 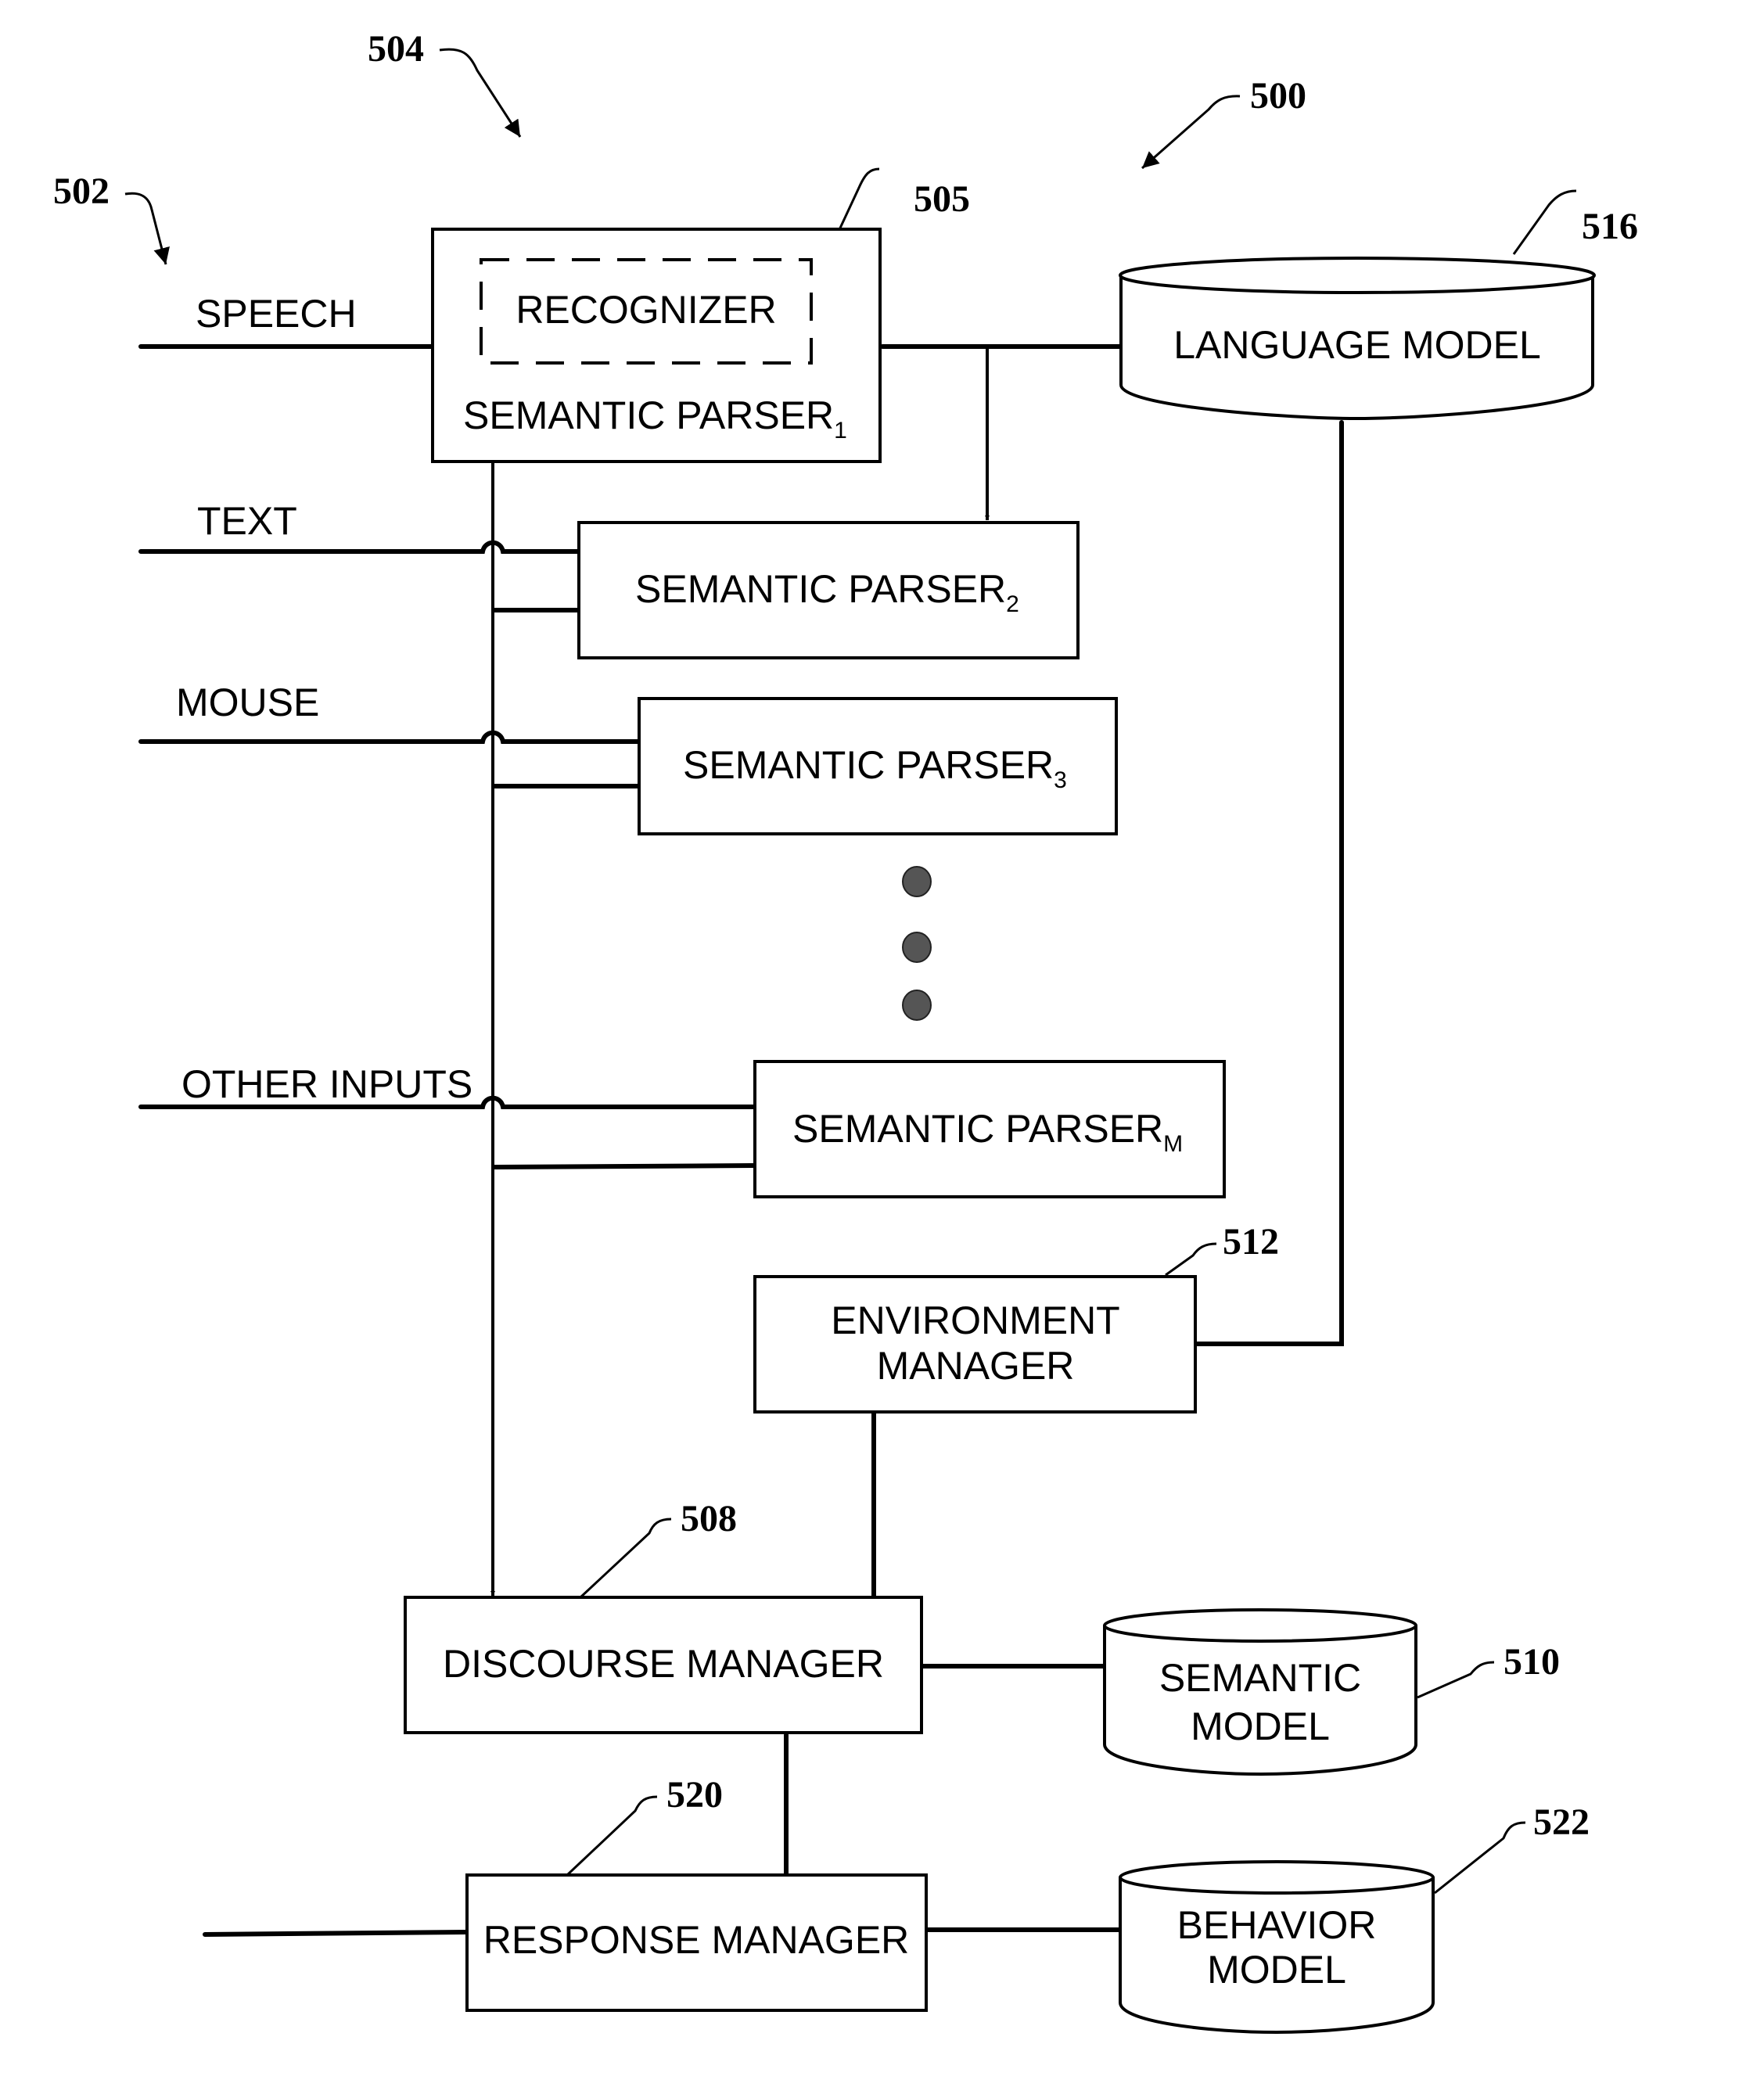 What do you see at coordinates (1269, 883) in the screenshot?
I see `environment-languagemodel-arrow` at bounding box center [1269, 883].